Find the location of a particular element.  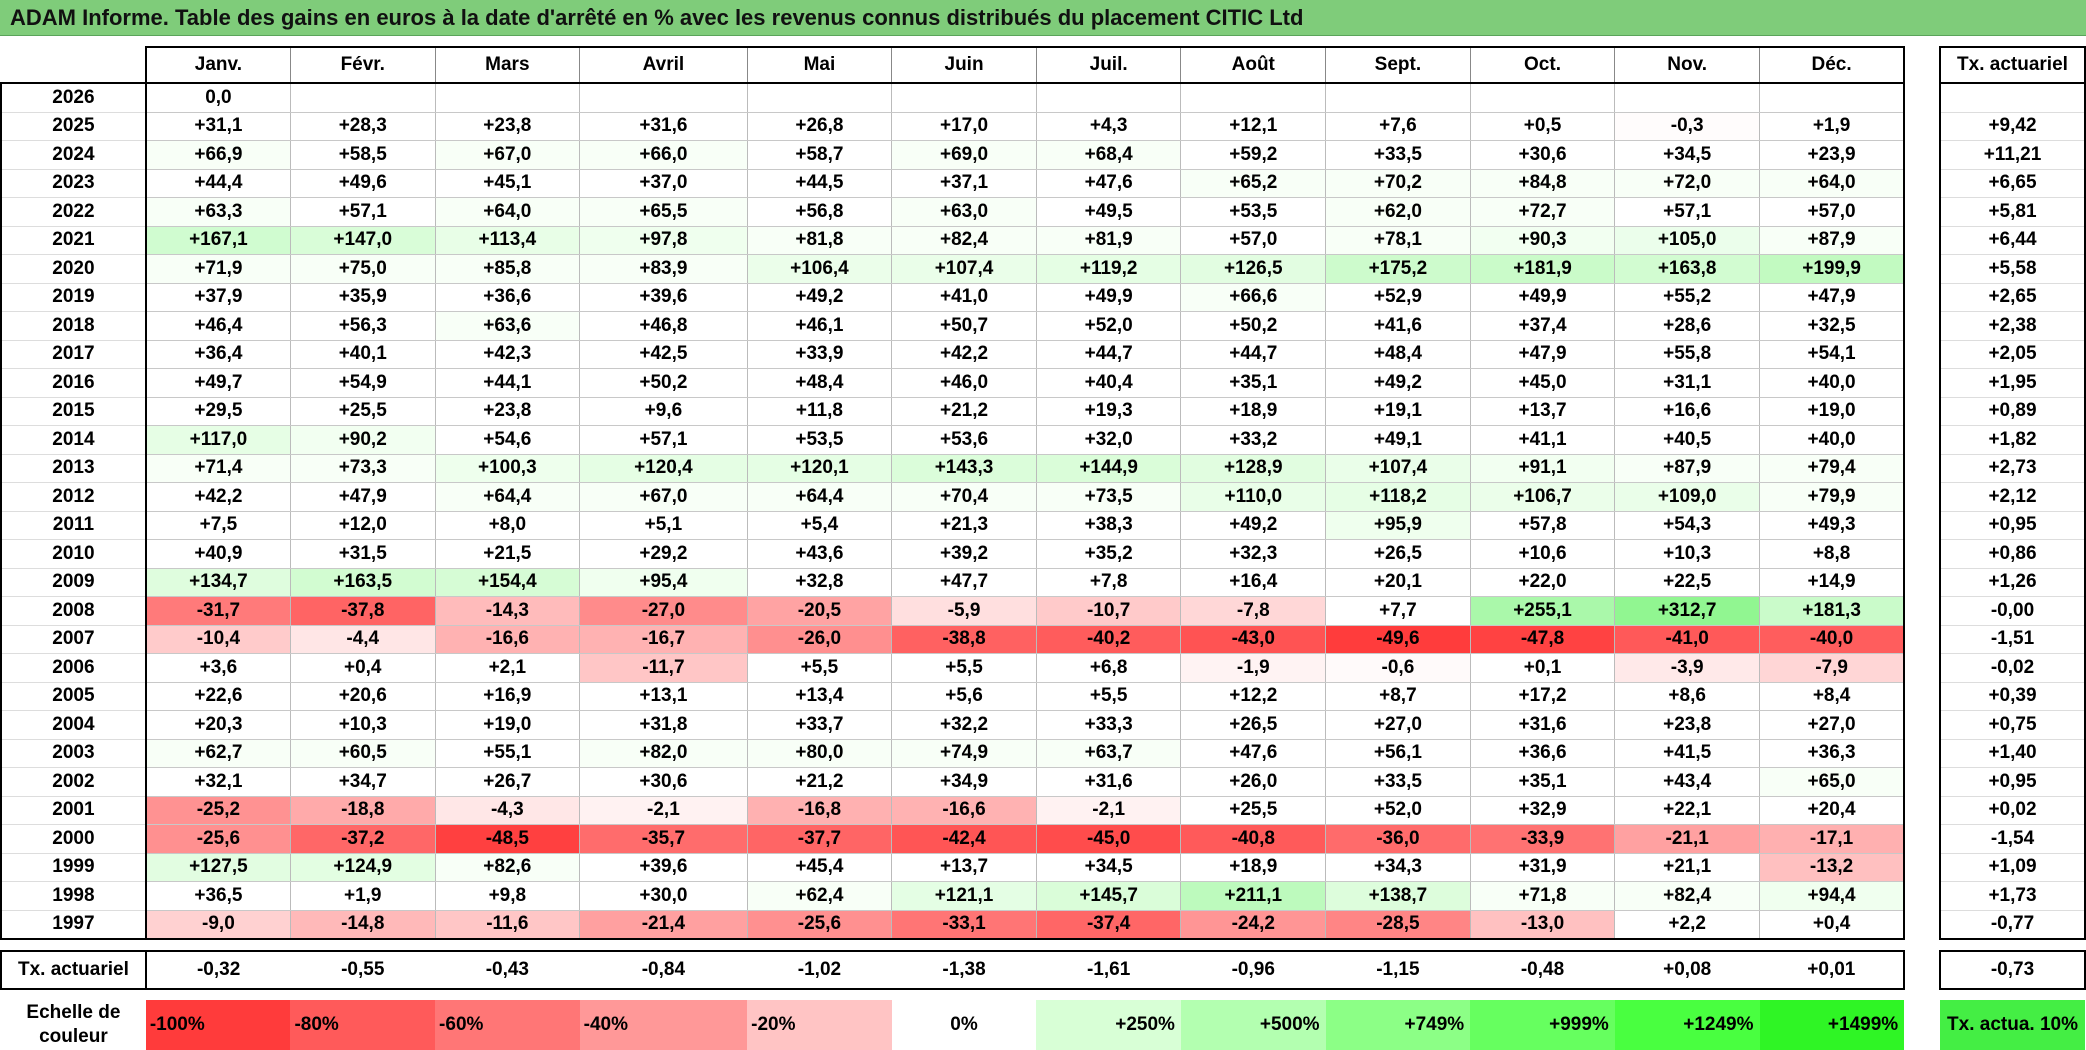

value-cell: +38,3 is located at coordinates (1108, 525).